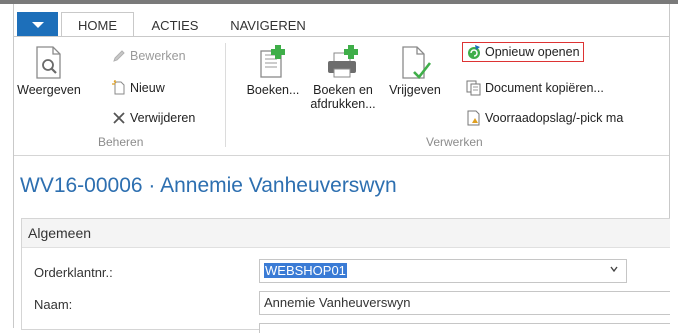  Describe the element at coordinates (532, 52) in the screenshot. I see `opnieuw-openen-label: Opnieuw openen` at that location.